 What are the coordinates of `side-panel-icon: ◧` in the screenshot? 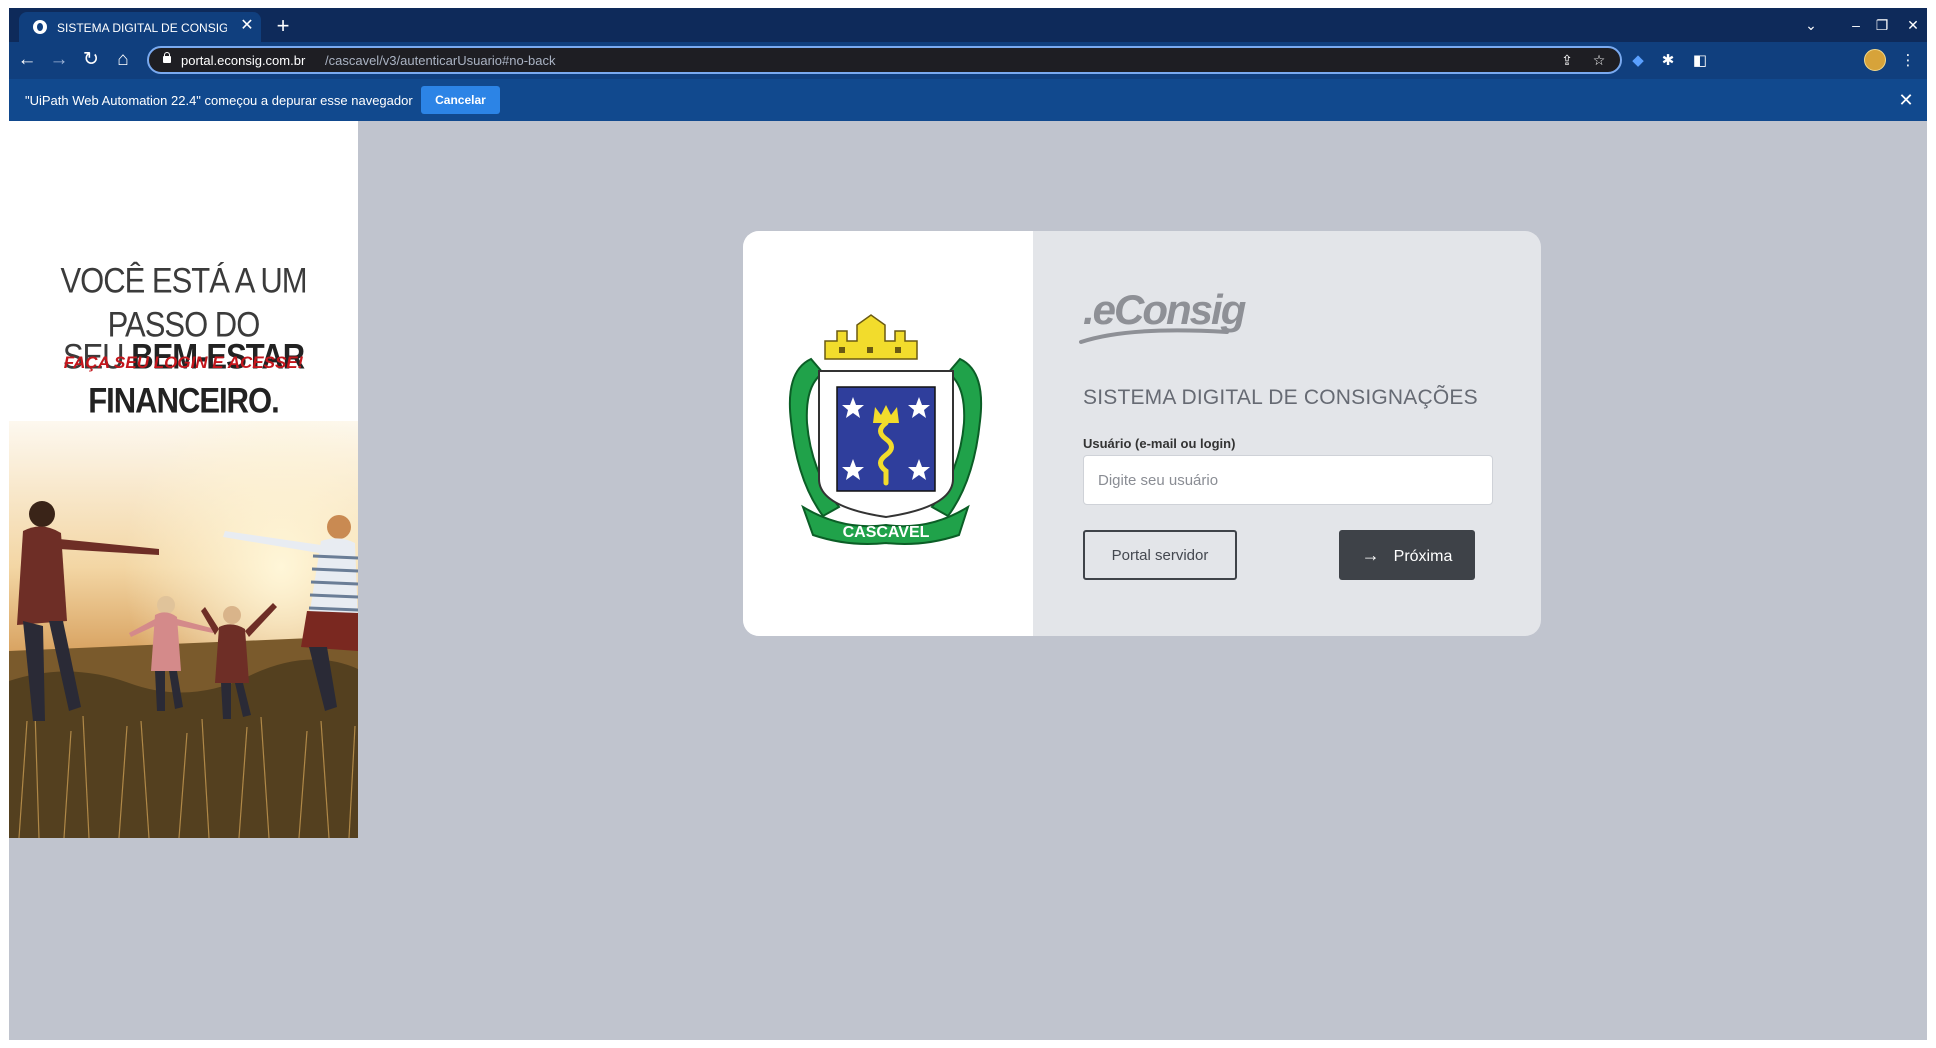 It's located at (1700, 61).